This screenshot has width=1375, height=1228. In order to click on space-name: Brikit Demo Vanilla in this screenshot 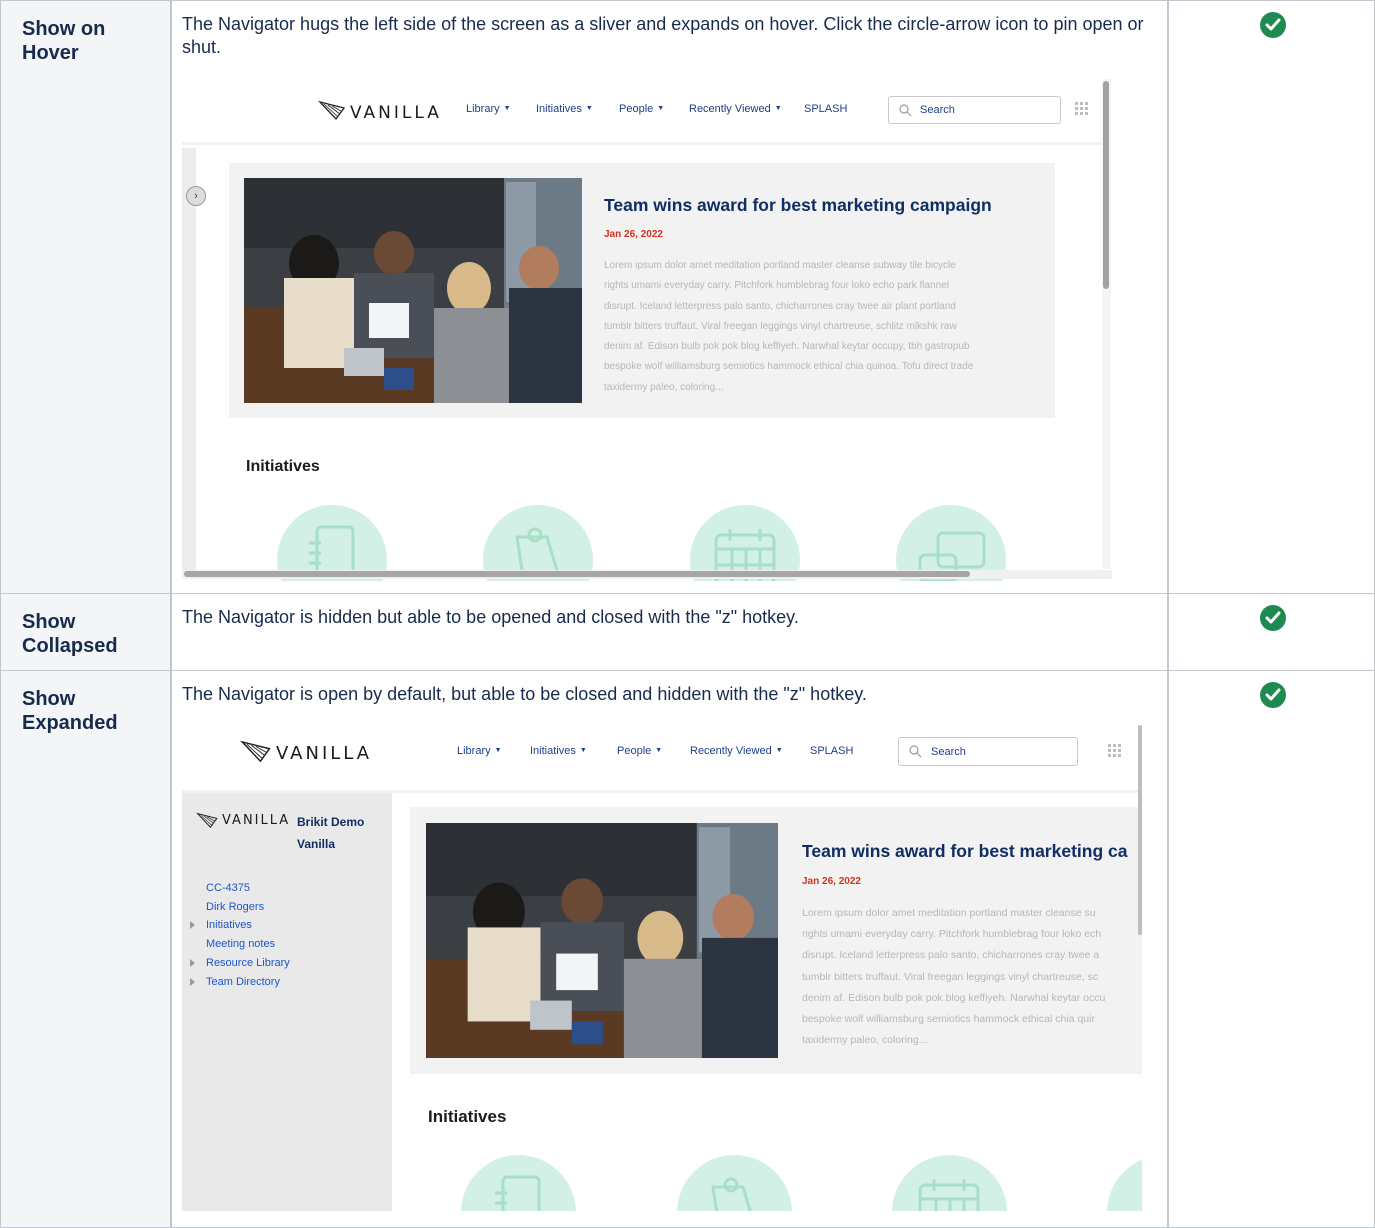, I will do `click(337, 833)`.